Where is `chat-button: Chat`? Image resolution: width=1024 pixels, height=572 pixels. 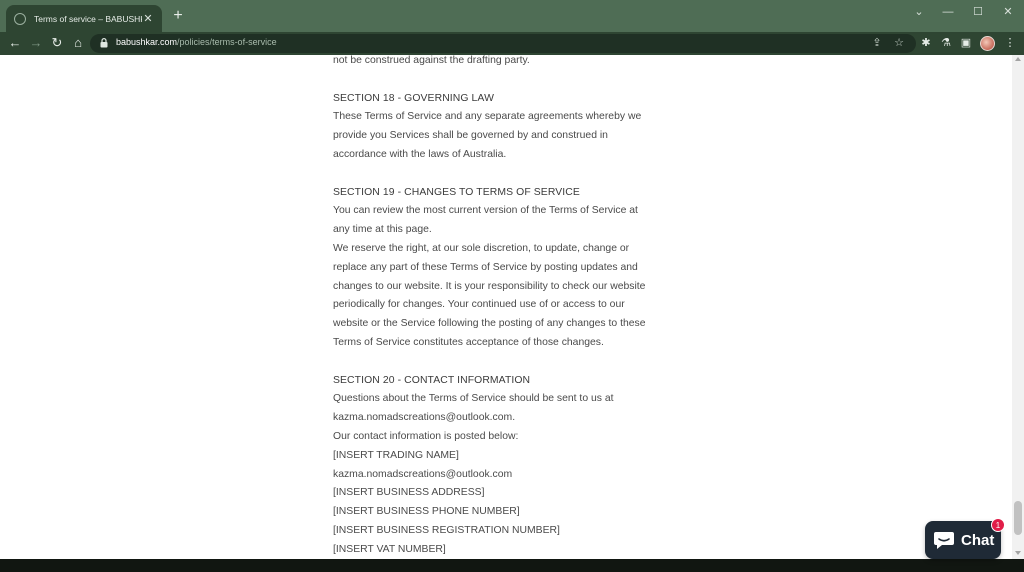
chat-button: Chat is located at coordinates (963, 540).